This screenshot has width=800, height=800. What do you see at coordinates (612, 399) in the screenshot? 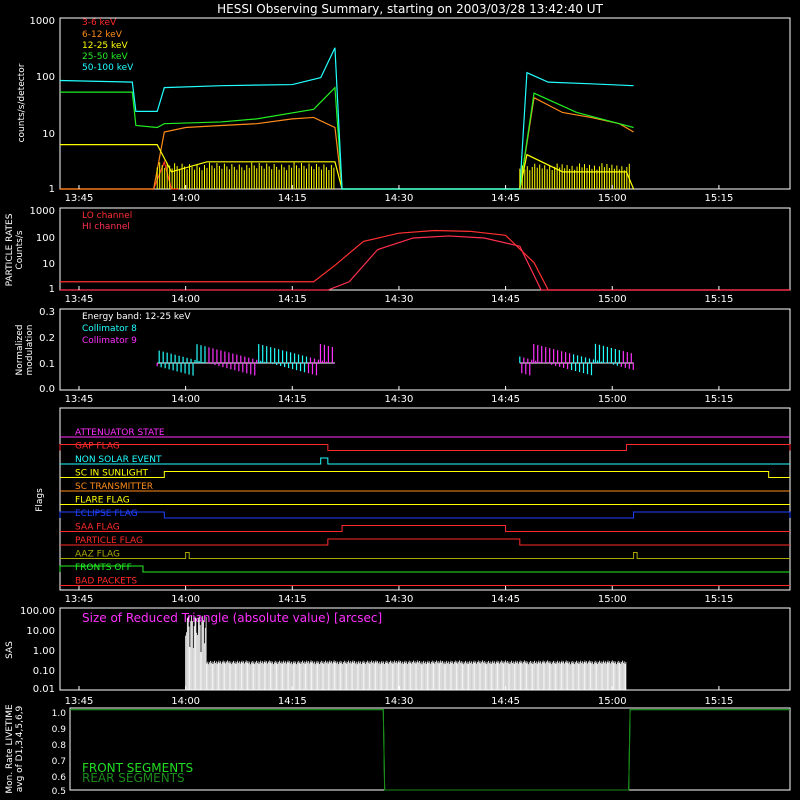
I see `modulation-xtick-label: 15:00` at bounding box center [612, 399].